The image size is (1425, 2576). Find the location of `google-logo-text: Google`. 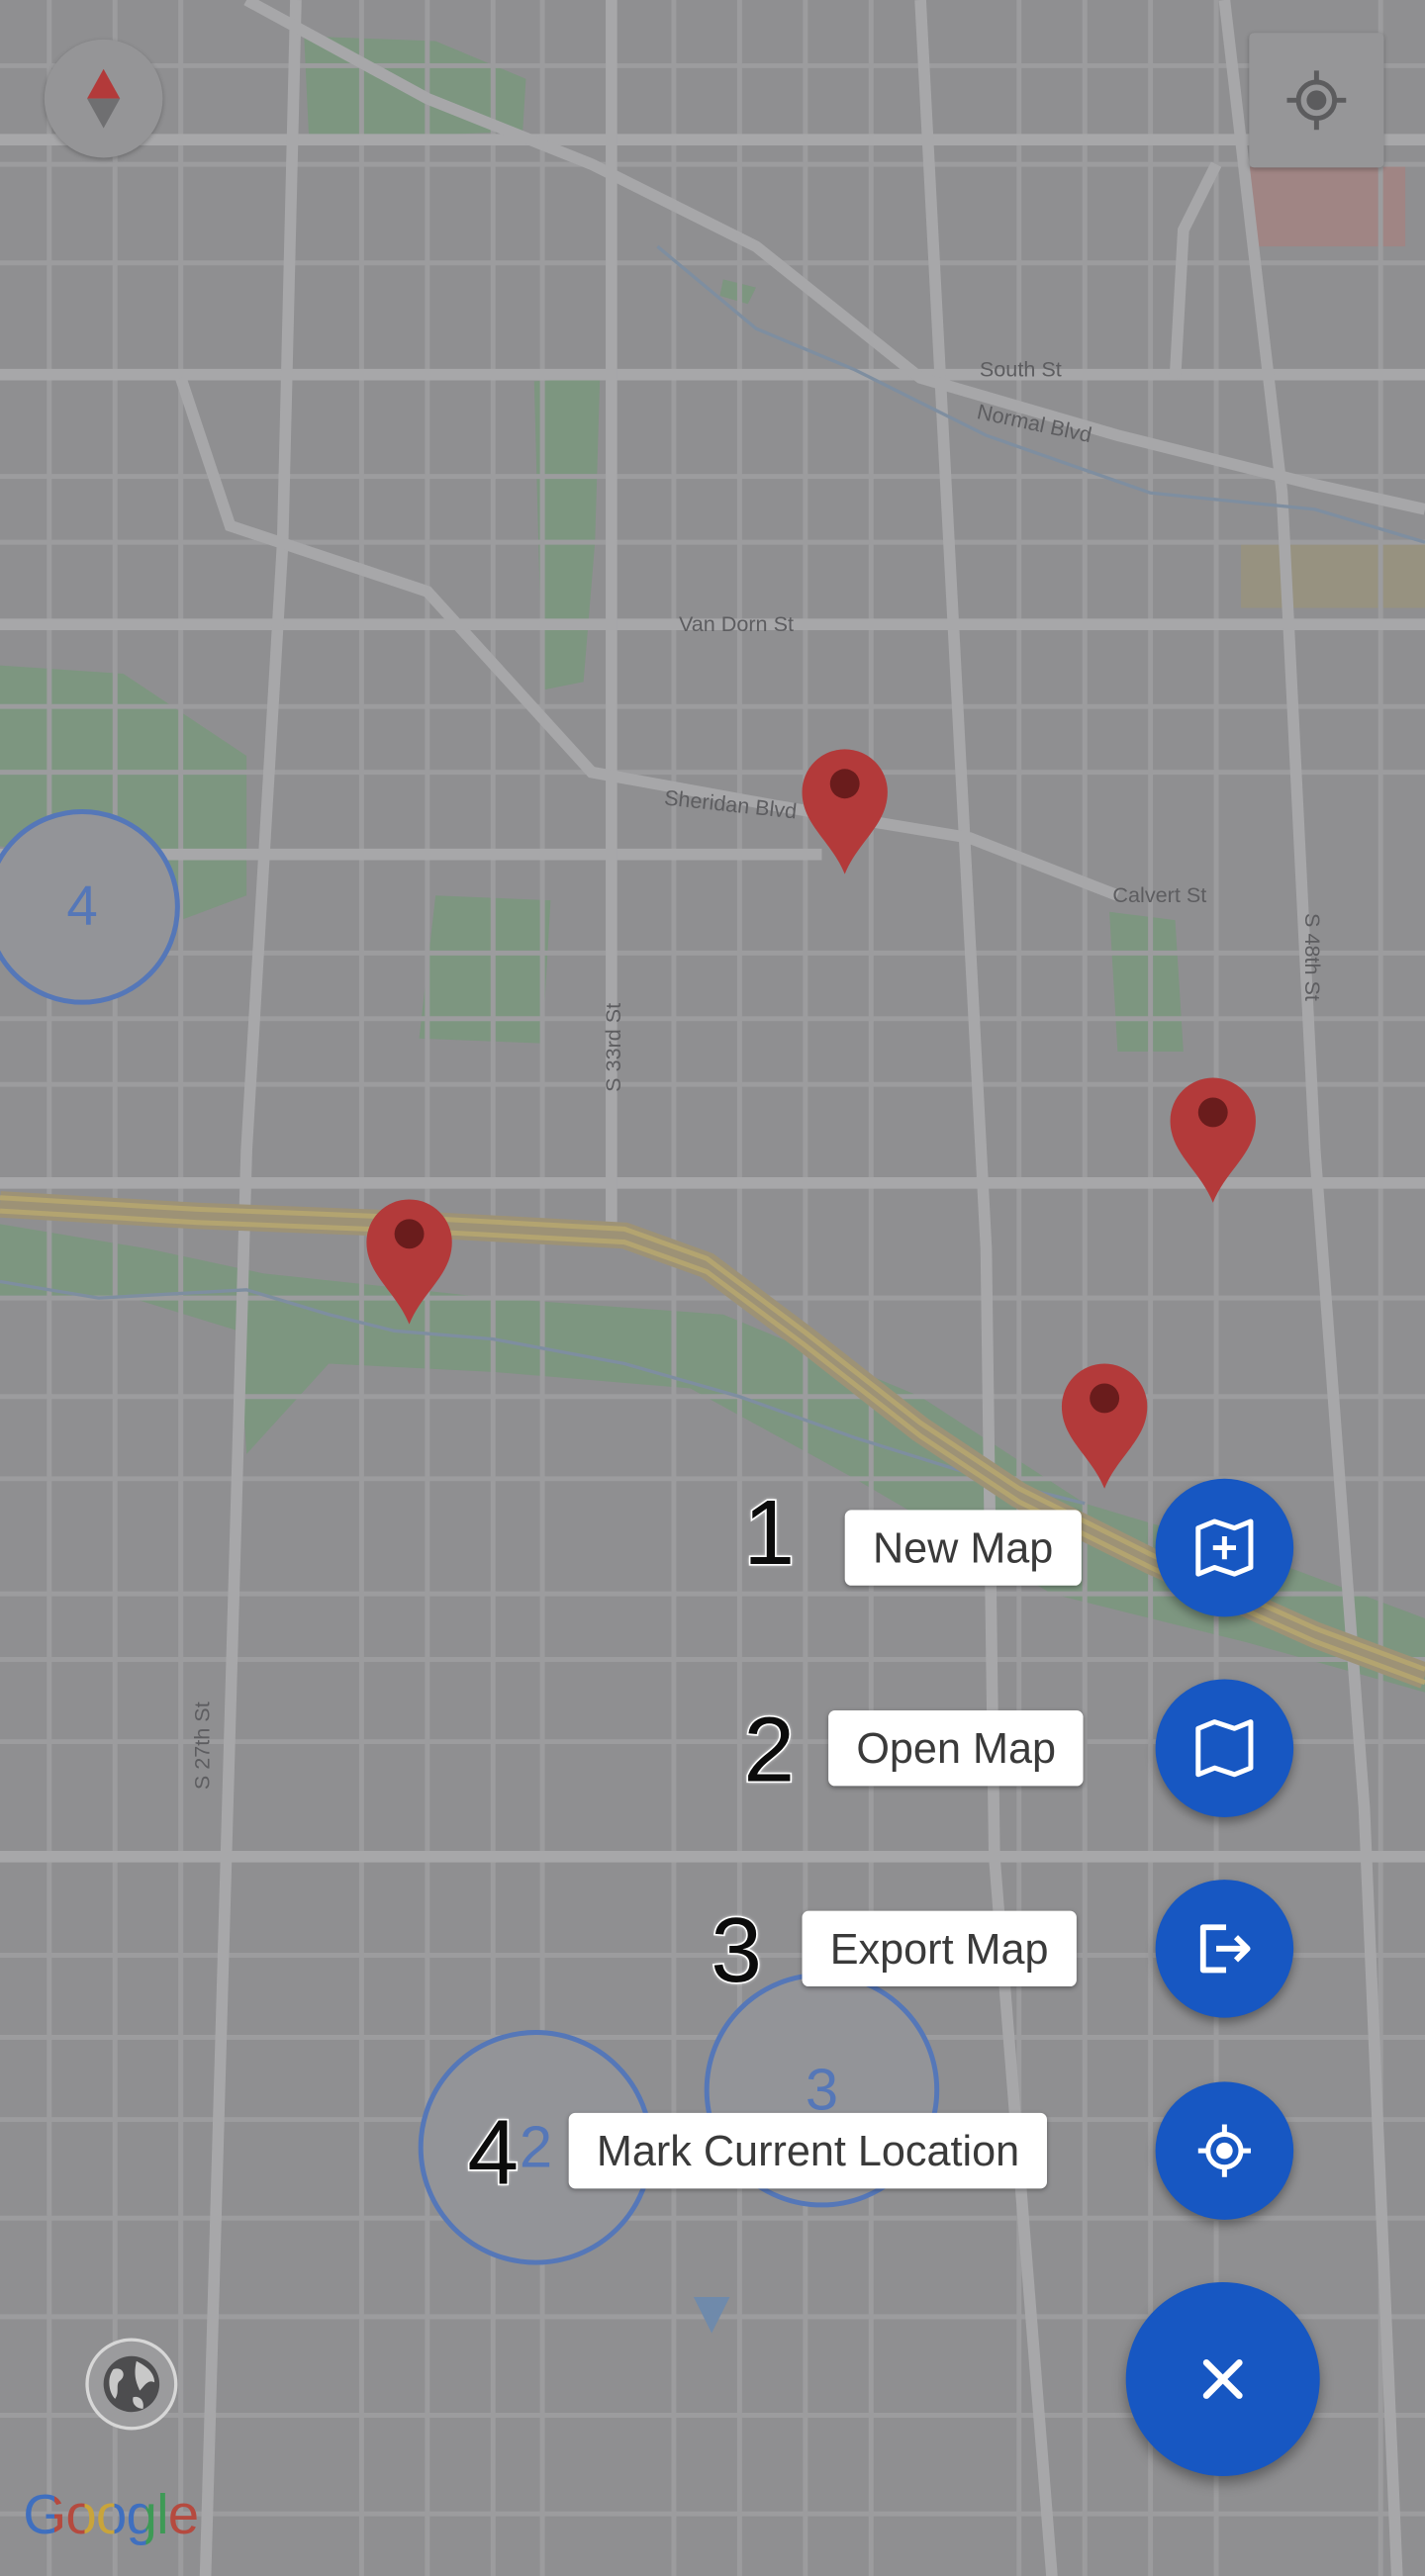

google-logo-text: Google is located at coordinates (111, 2515).